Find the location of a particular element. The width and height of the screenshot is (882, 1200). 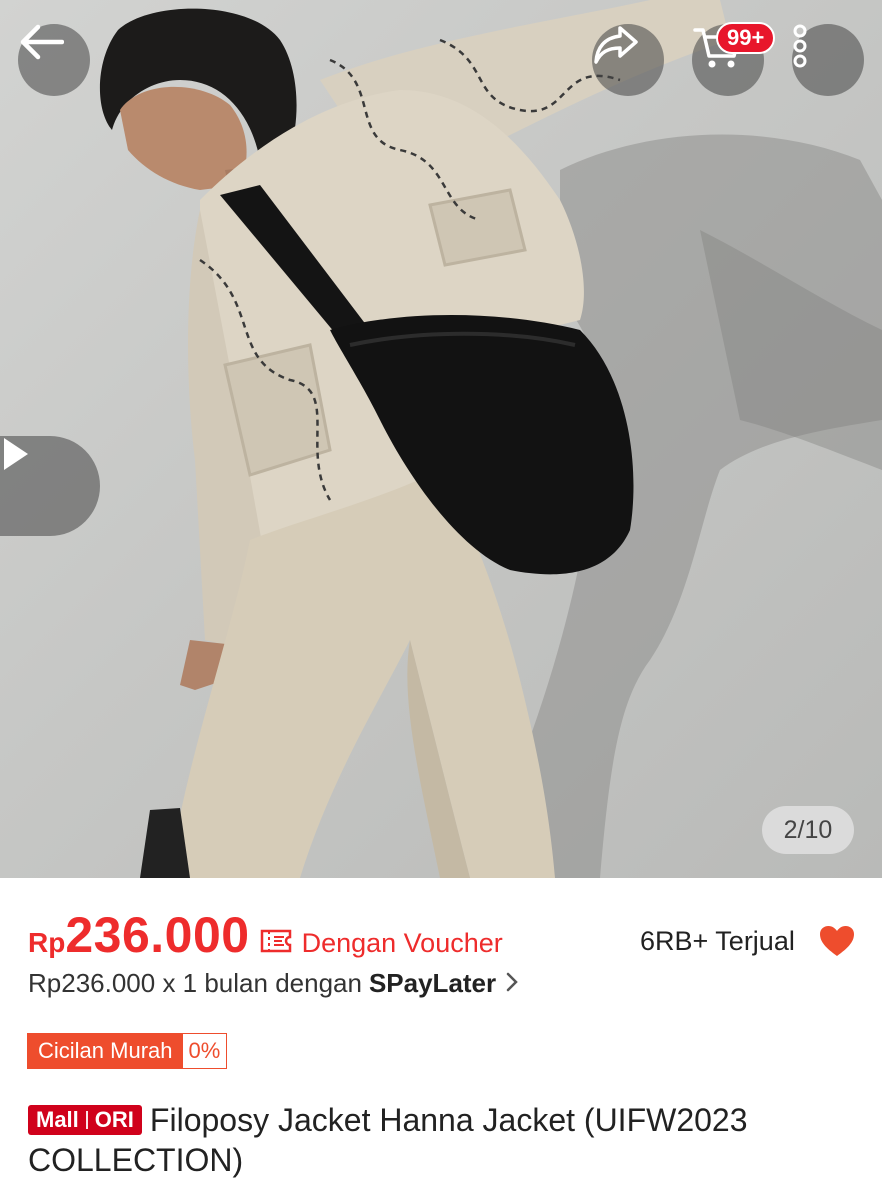

voucher-icon is located at coordinates (276, 943).